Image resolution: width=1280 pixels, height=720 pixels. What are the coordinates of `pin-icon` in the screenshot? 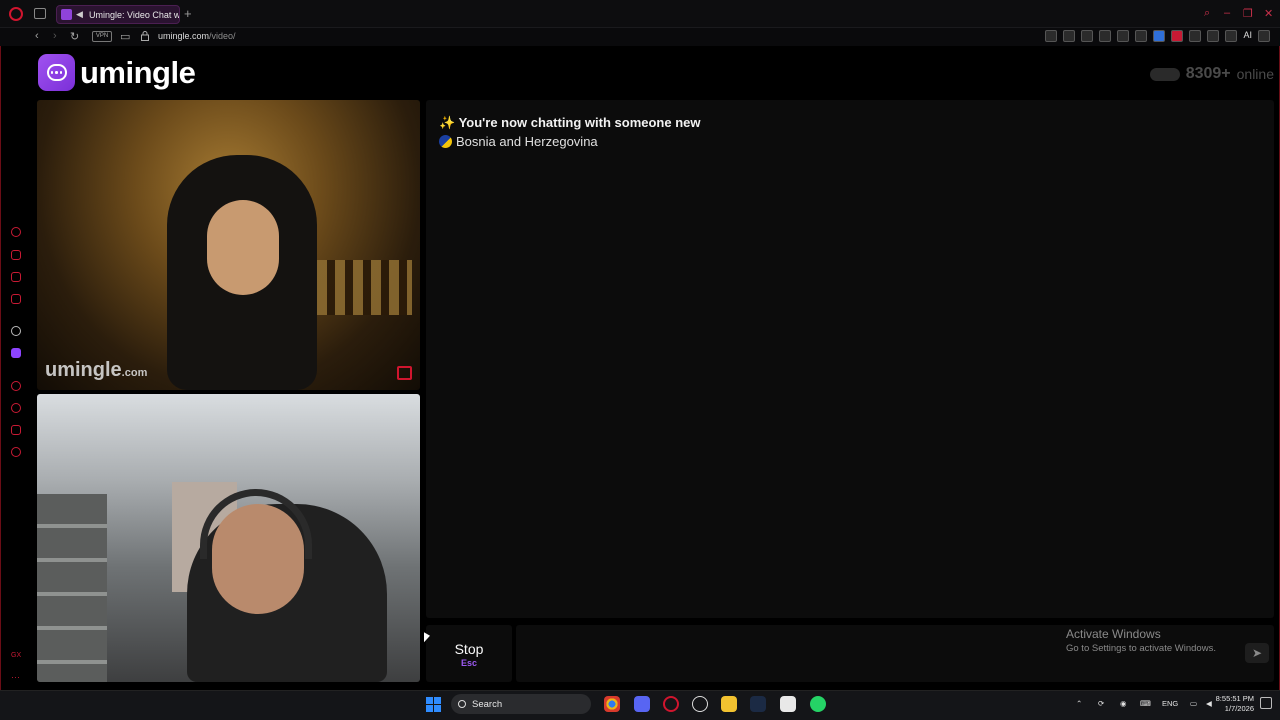 It's located at (1051, 36).